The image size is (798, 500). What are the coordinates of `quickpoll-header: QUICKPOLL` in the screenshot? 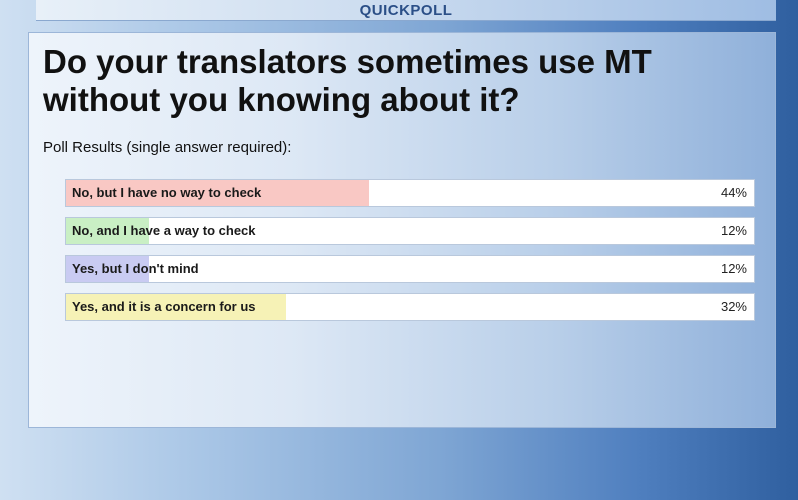 It's located at (406, 10).